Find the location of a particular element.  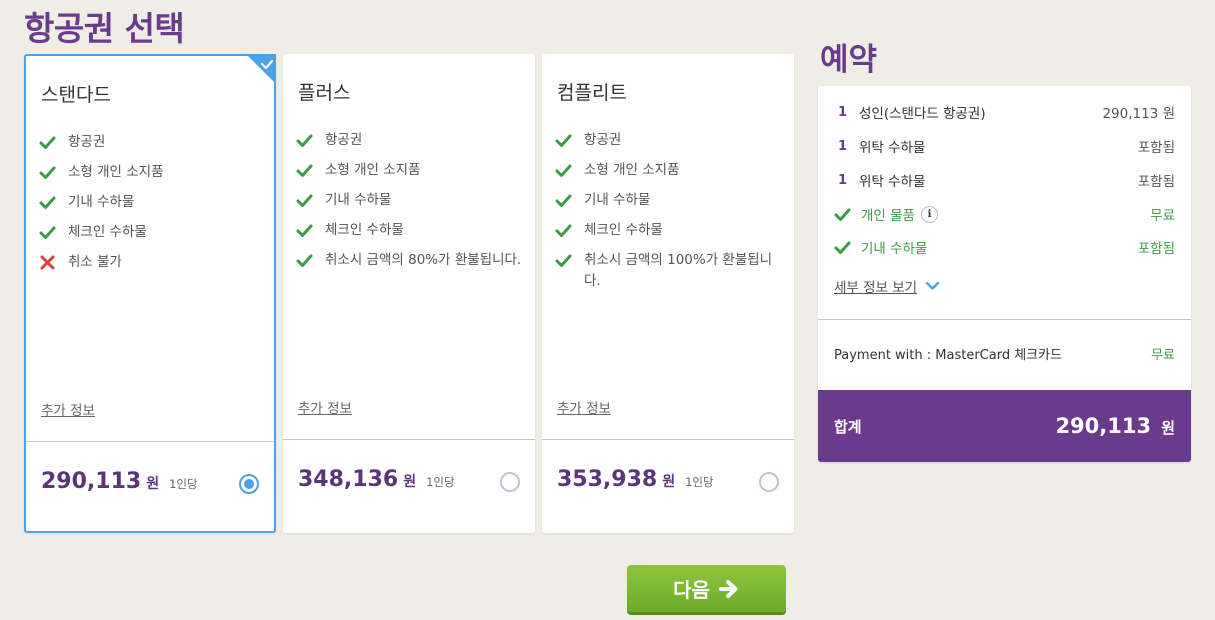

payment-row: Payment with : MasterCard 체크카드 무료 is located at coordinates (1004, 353).